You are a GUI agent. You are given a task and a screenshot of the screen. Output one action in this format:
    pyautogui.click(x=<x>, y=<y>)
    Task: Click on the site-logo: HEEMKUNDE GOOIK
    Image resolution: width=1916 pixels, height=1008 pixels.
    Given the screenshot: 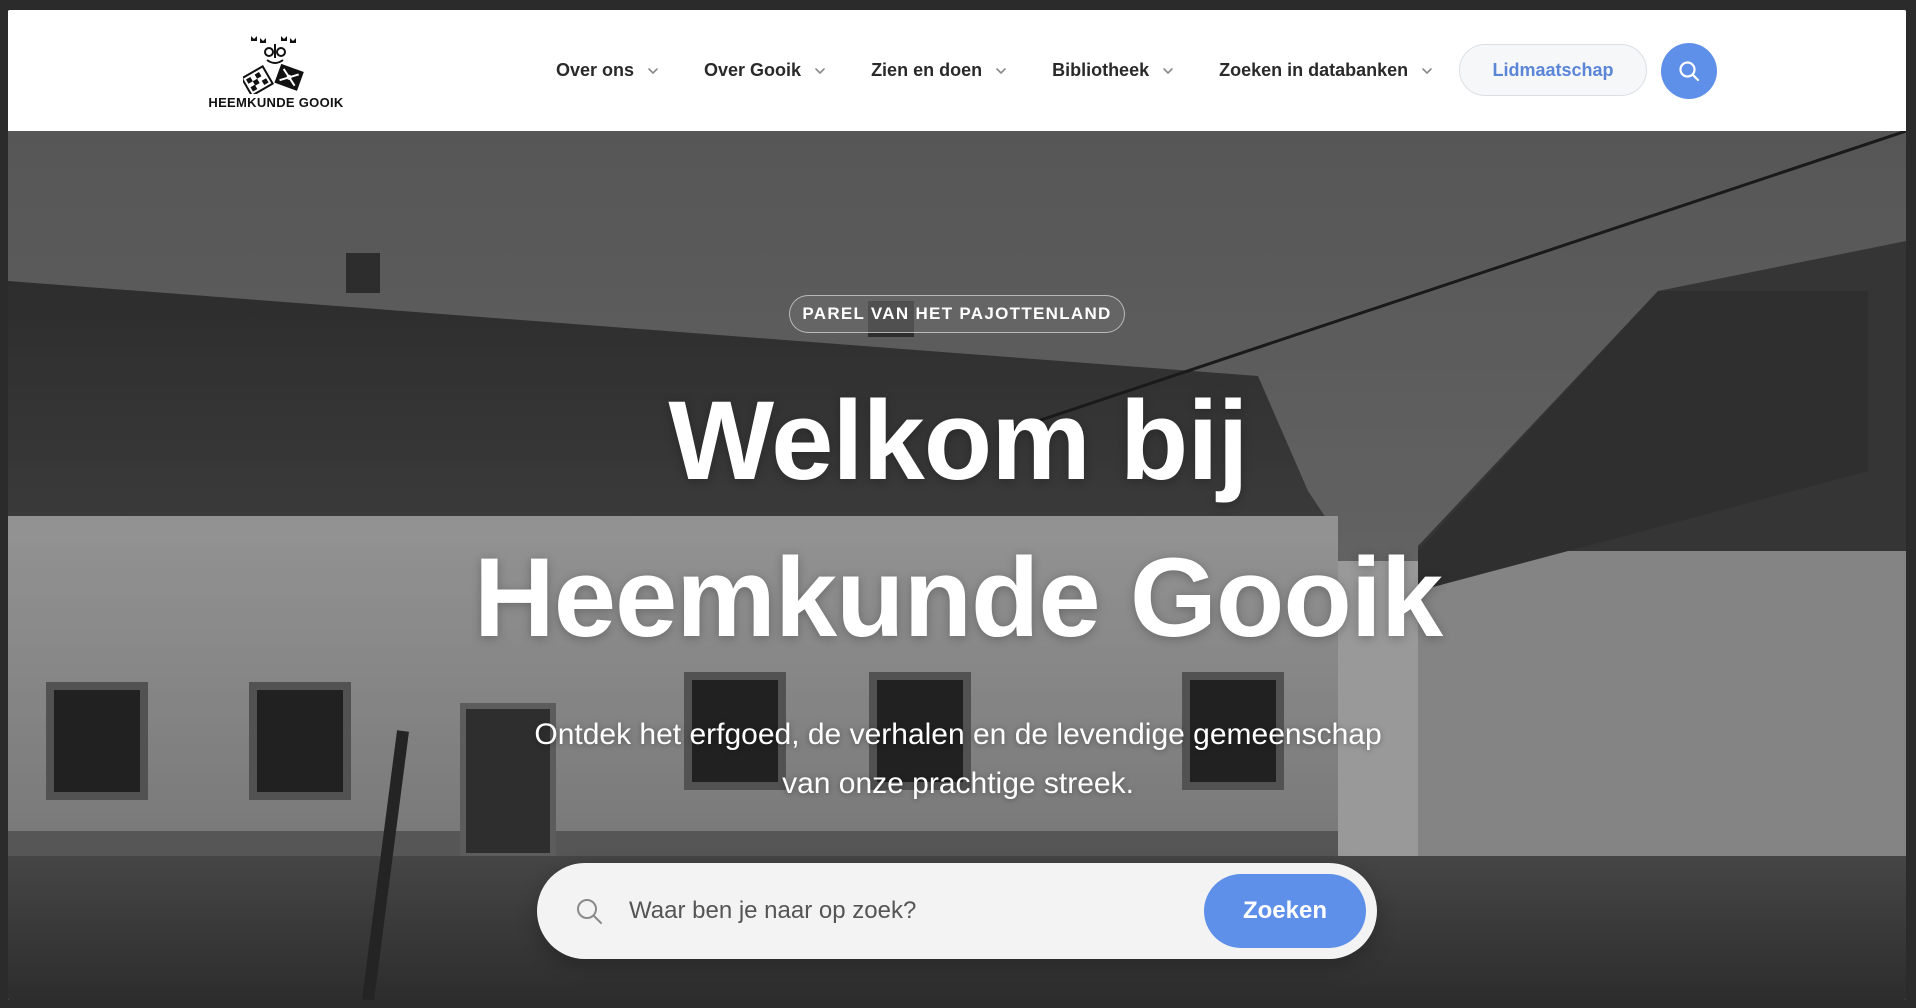 What is the action you would take?
    pyautogui.click(x=276, y=77)
    